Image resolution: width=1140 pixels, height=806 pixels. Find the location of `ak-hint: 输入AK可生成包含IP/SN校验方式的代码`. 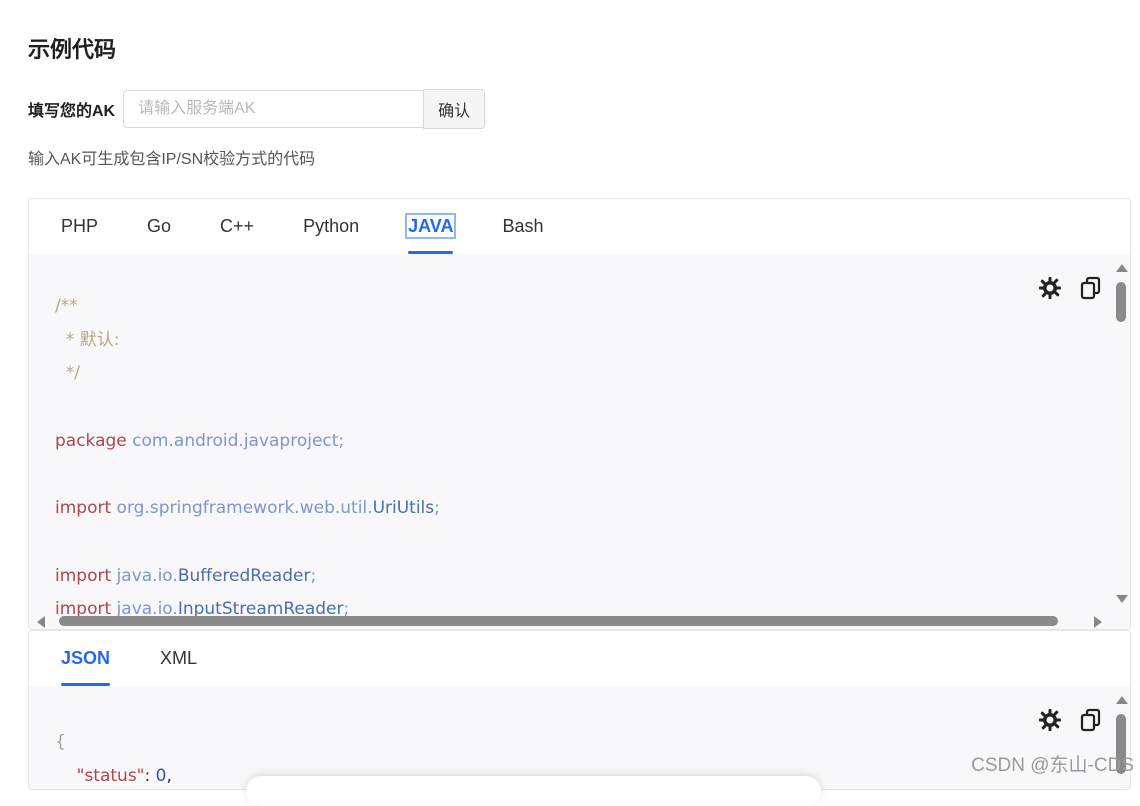

ak-hint: 输入AK可生成包含IP/SN校验方式的代码 is located at coordinates (172, 159).